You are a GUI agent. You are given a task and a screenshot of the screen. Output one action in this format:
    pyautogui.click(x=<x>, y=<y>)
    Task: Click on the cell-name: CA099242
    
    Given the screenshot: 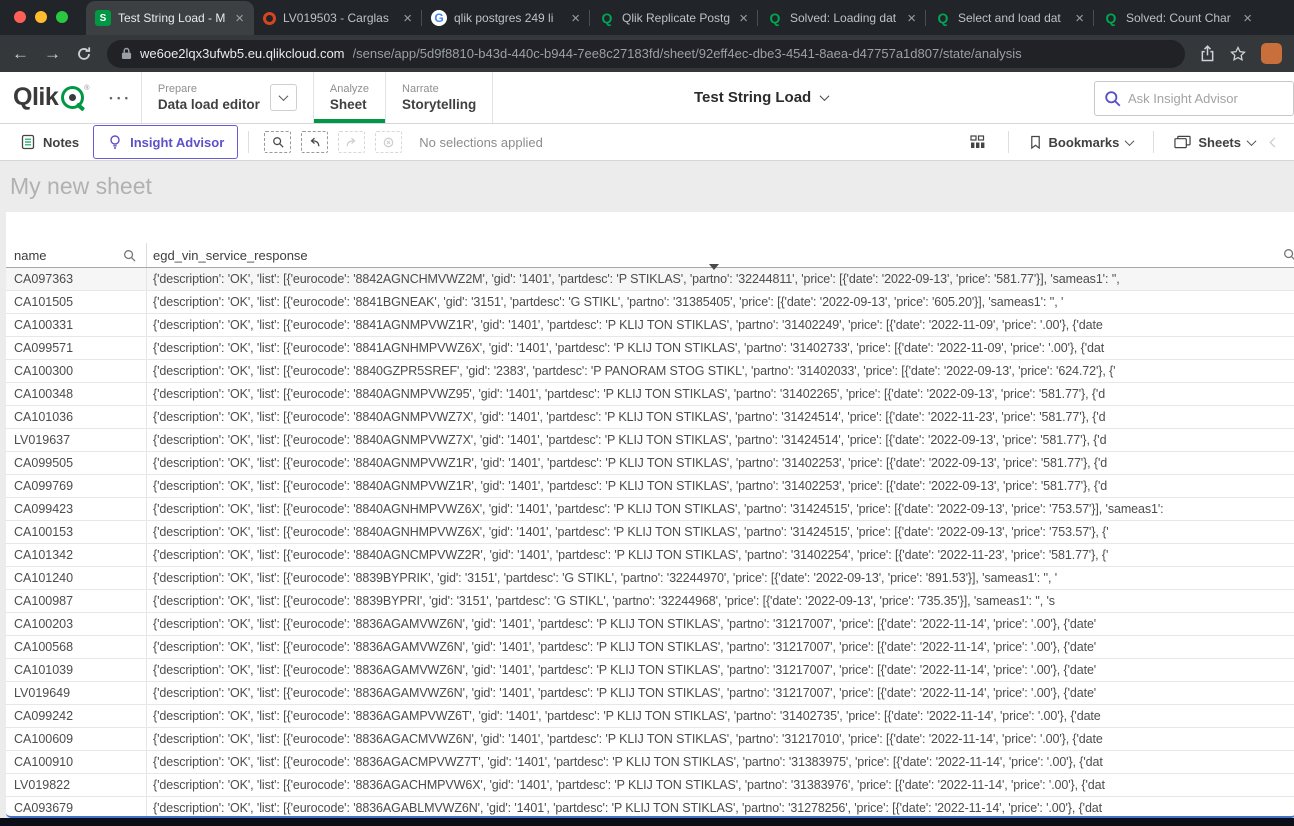 What is the action you would take?
    pyautogui.click(x=76, y=716)
    